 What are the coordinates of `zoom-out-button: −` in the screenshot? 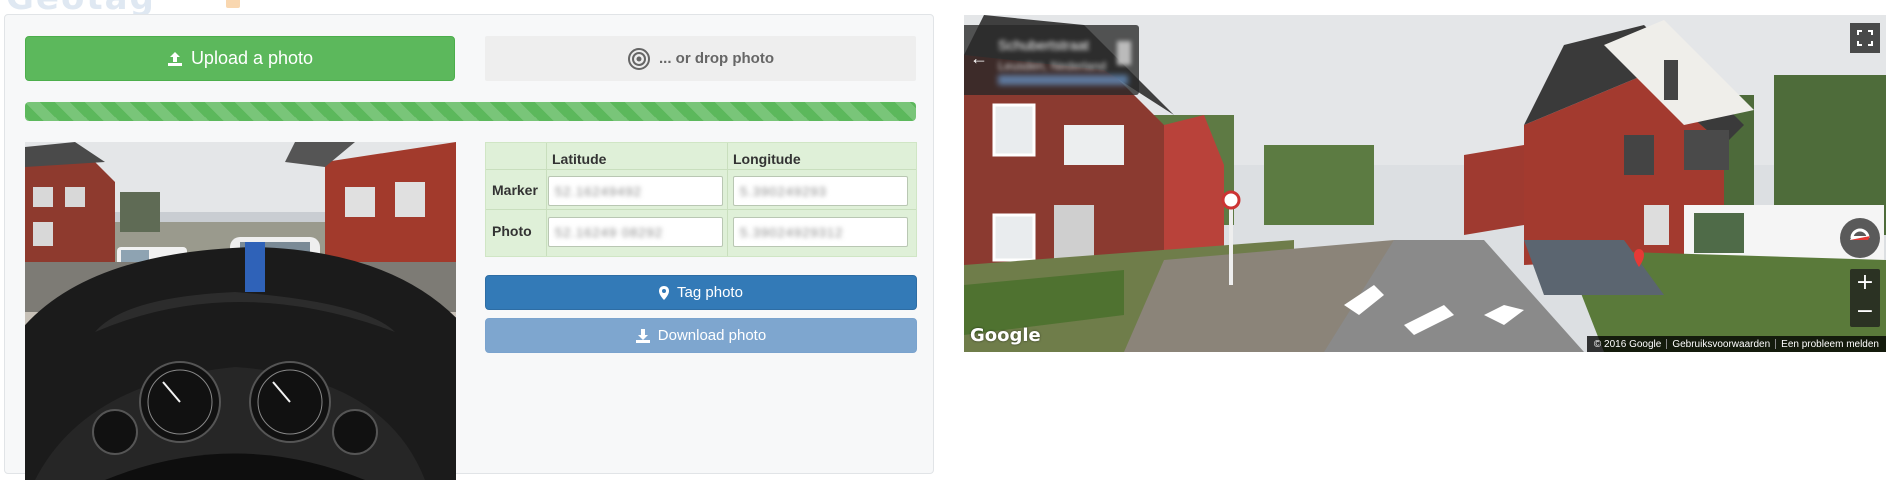 It's located at (1865, 312).